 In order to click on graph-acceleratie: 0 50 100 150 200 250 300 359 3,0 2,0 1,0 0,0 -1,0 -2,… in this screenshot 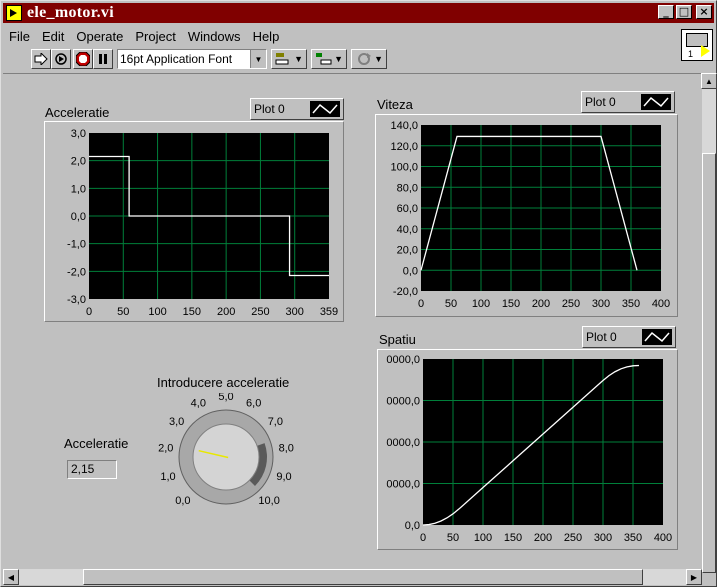, I will do `click(194, 221)`.